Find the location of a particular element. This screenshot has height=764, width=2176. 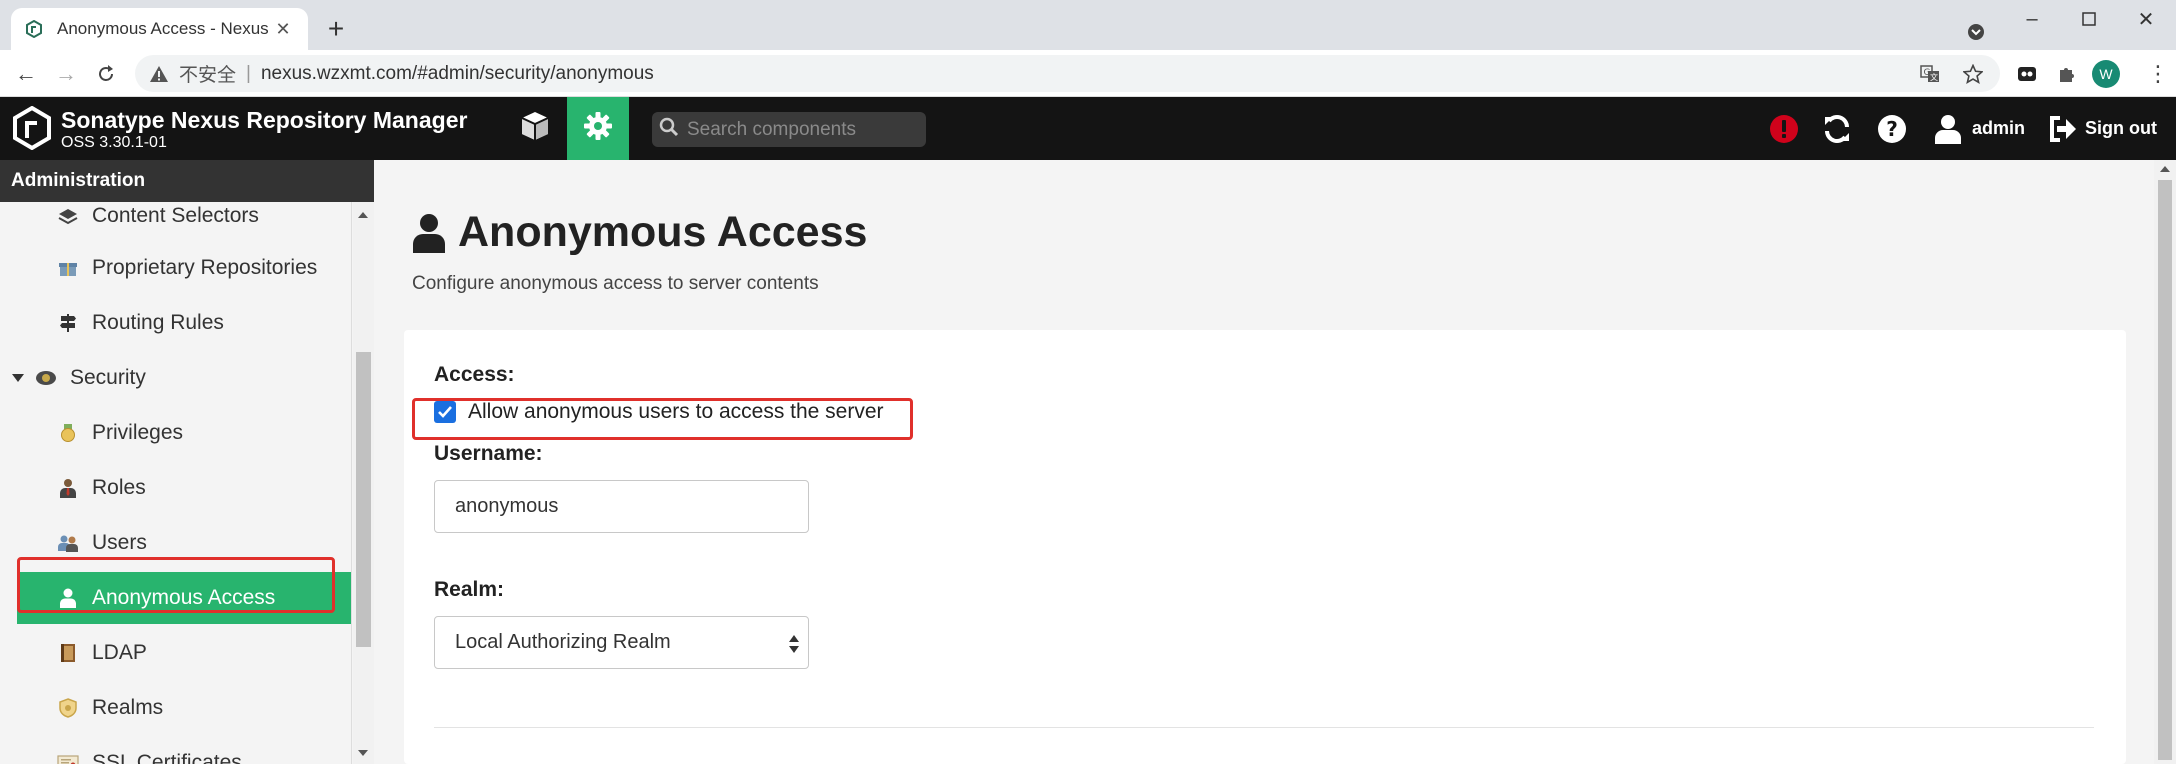

users-icon is located at coordinates (68, 543).